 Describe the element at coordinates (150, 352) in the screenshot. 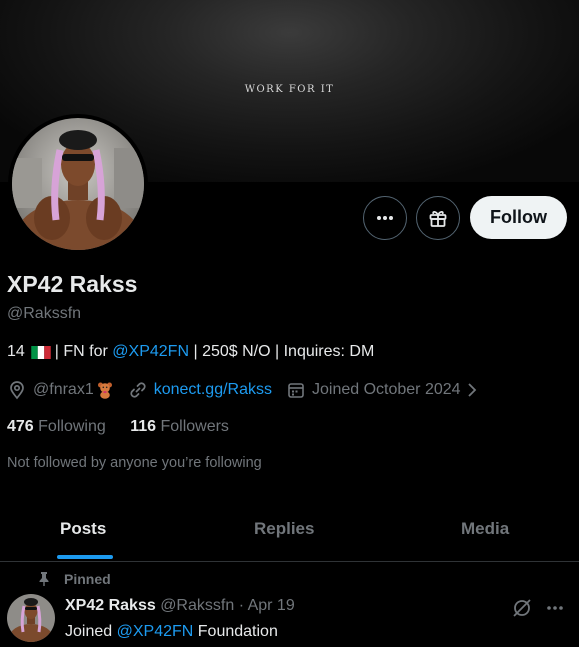

I see `bio-mention-link: @XP42FN` at that location.